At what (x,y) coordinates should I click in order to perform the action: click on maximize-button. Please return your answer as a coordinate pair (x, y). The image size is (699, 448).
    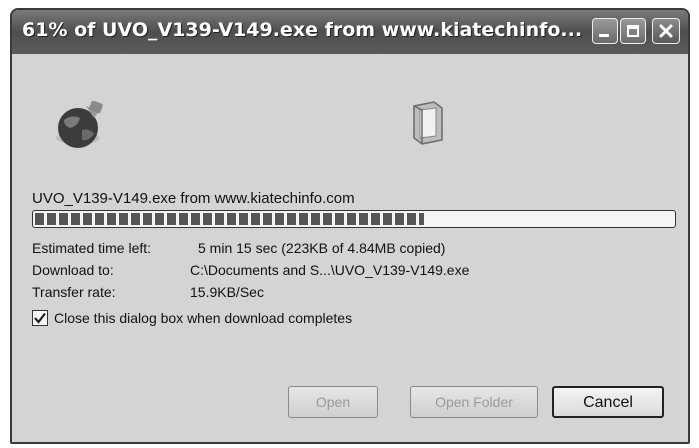
    Looking at the image, I should click on (633, 31).